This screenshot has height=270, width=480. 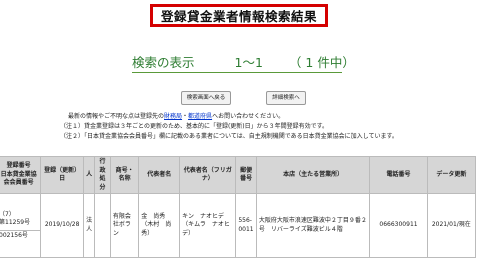 I want to click on header-business: 行政処分, so click(x=102, y=175).